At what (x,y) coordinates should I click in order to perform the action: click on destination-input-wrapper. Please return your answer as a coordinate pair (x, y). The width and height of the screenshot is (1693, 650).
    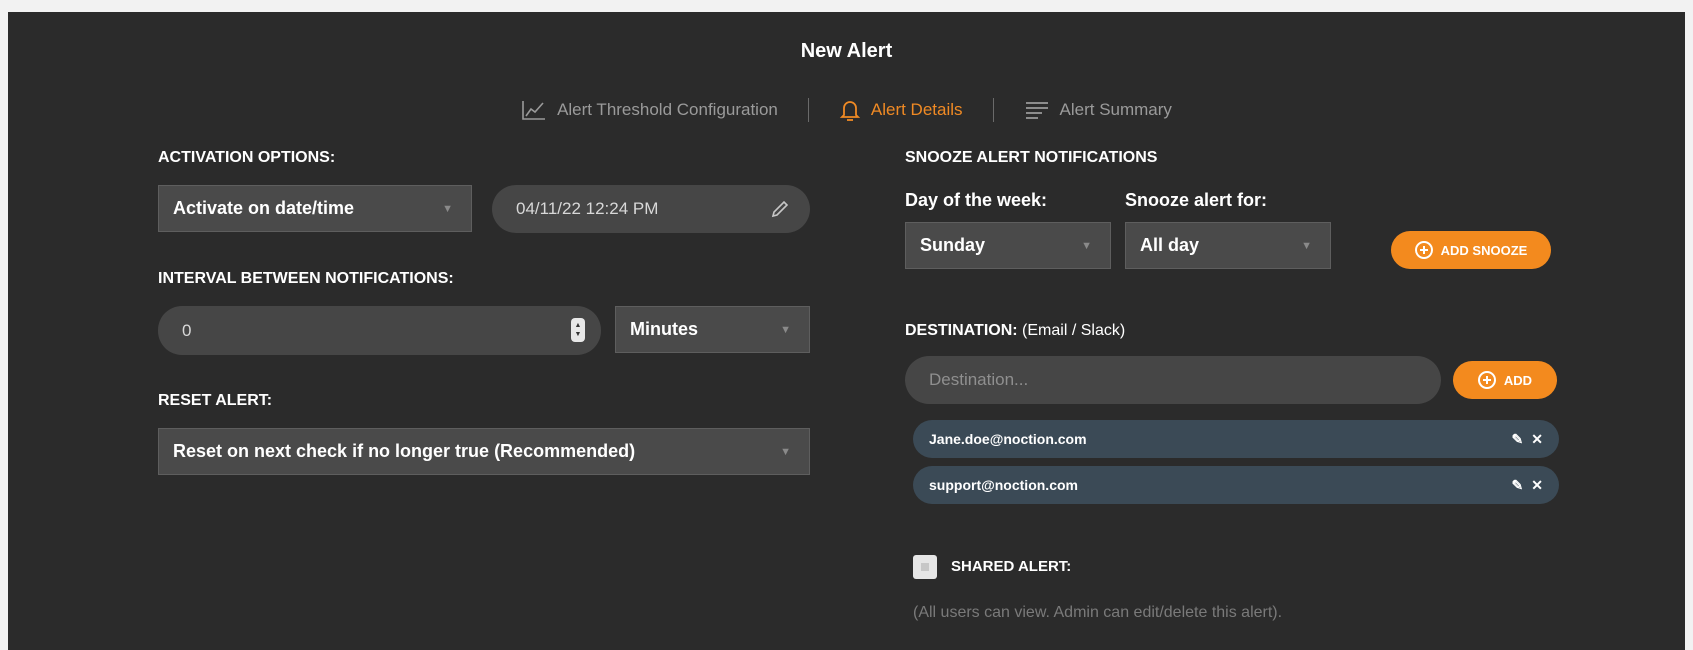
    Looking at the image, I should click on (1173, 380).